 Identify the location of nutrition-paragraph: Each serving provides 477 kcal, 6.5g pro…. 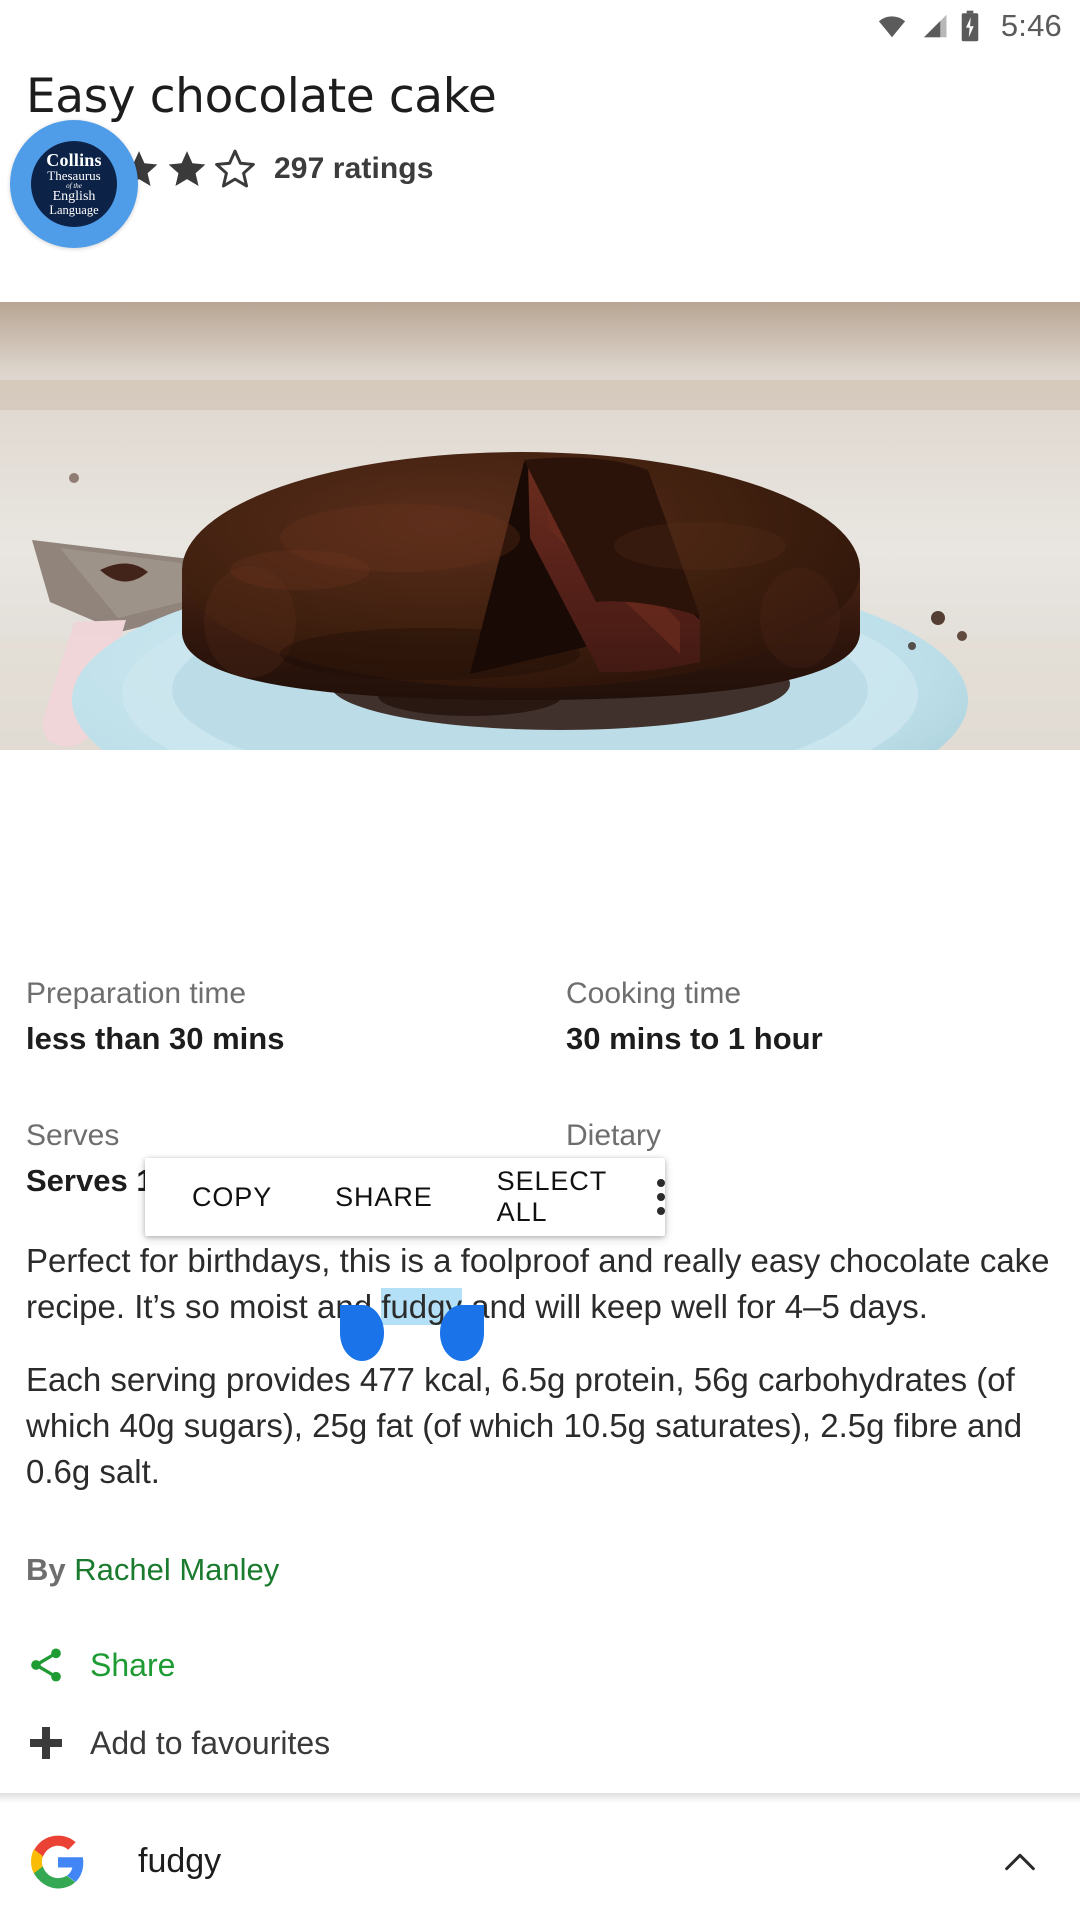
(524, 1426).